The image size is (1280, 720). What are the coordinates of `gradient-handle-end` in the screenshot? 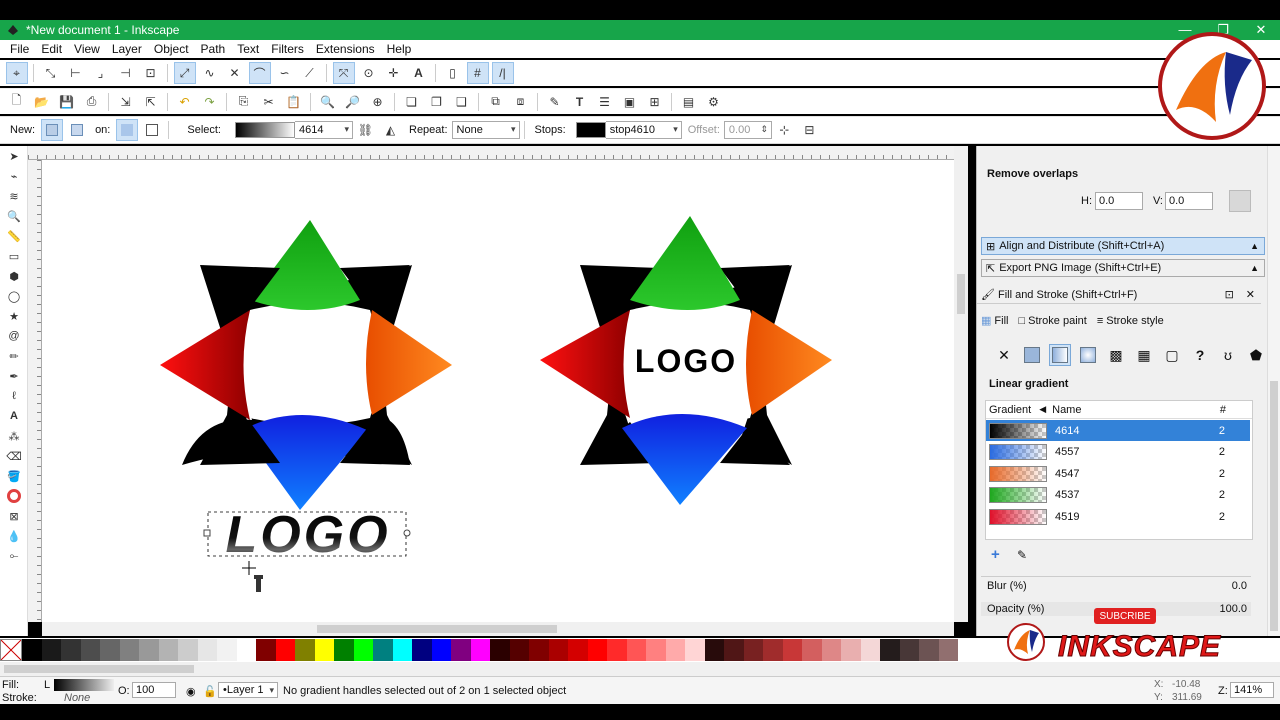 It's located at (407, 533).